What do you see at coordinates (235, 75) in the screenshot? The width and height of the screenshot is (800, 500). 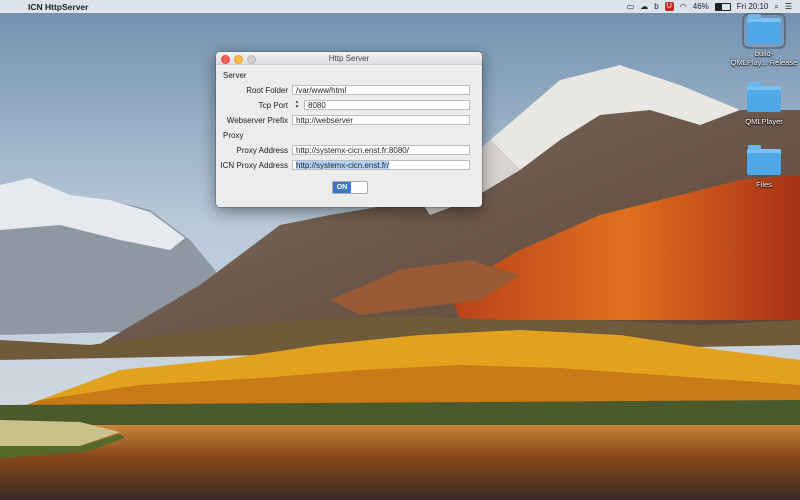 I see `server-section-label: Server` at bounding box center [235, 75].